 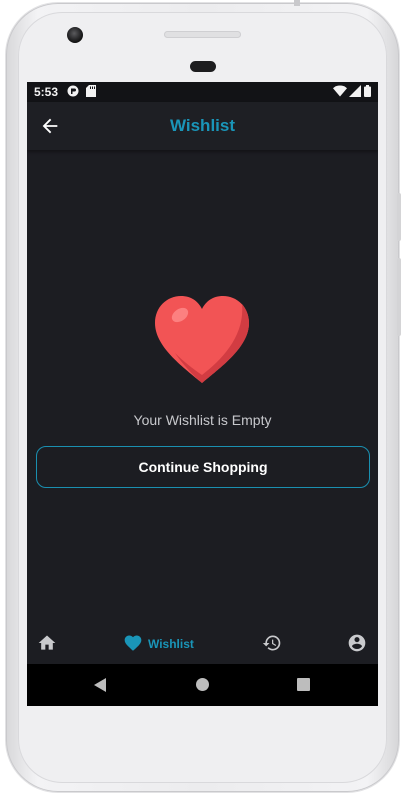 I want to click on cell-signal-icon, so click(x=355, y=92).